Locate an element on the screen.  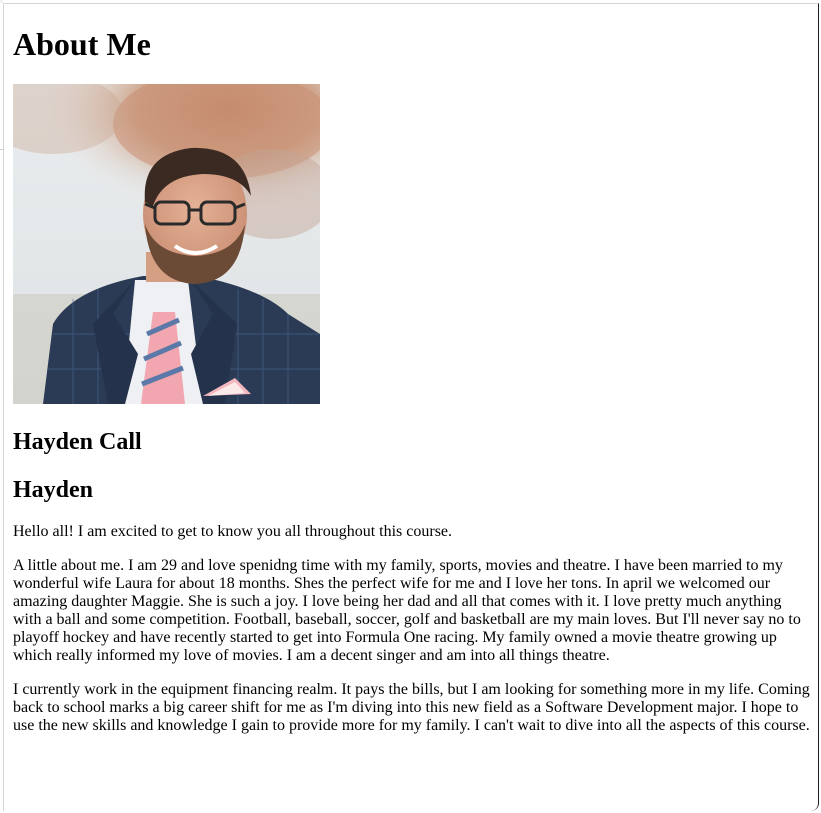
full-name-heading: Hayden Call is located at coordinates (77, 442).